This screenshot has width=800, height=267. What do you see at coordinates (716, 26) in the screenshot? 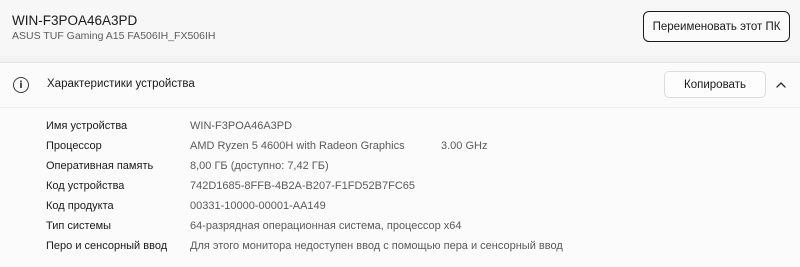
I see `rename-pc-button: Переименовать этот ПК` at bounding box center [716, 26].